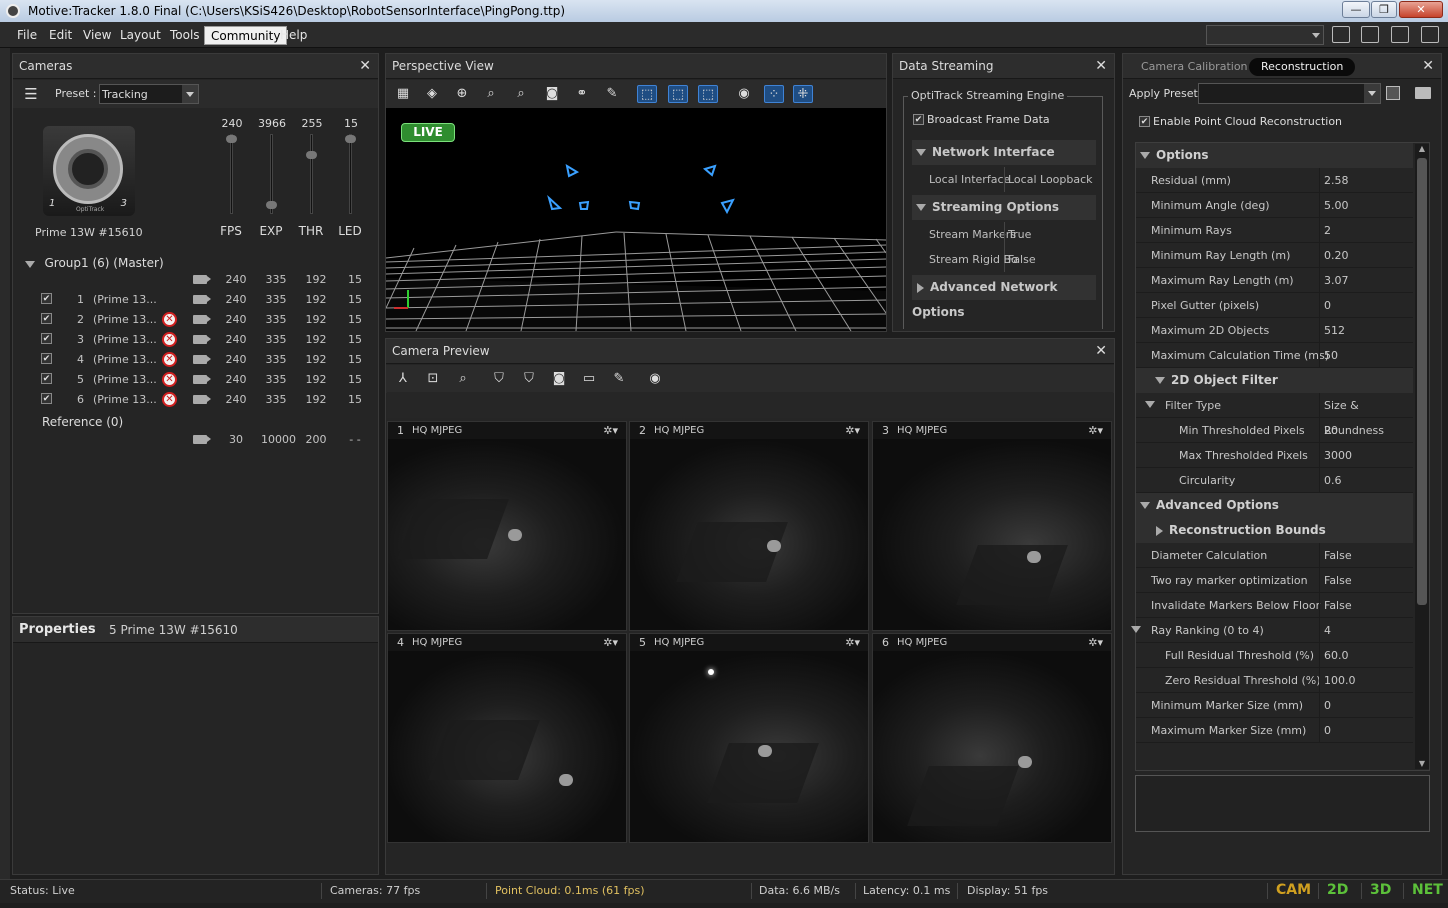 The height and width of the screenshot is (908, 1448). What do you see at coordinates (992, 738) in the screenshot?
I see `camera-preview-tile: 6 HQ MJPEG ✲▾` at bounding box center [992, 738].